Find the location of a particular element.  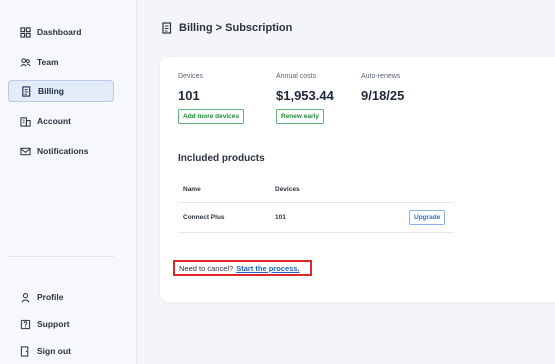

stat-value: 101 is located at coordinates (189, 95).